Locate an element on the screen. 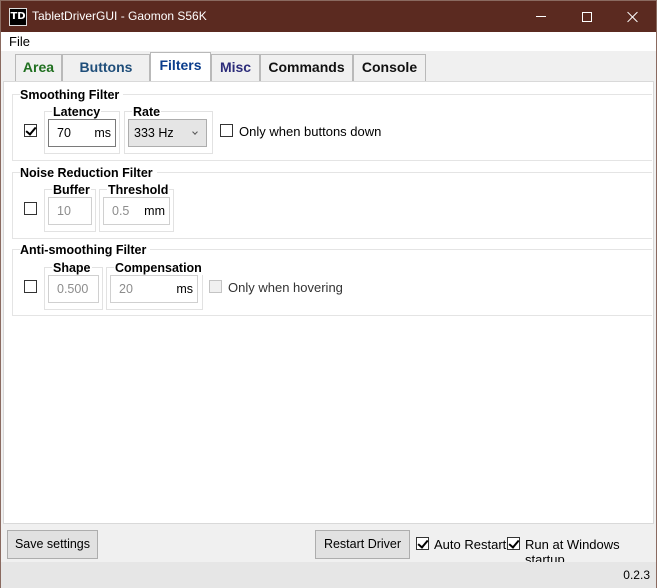 This screenshot has height=588, width=657. noise-enabled-checkbox is located at coordinates (30, 208).